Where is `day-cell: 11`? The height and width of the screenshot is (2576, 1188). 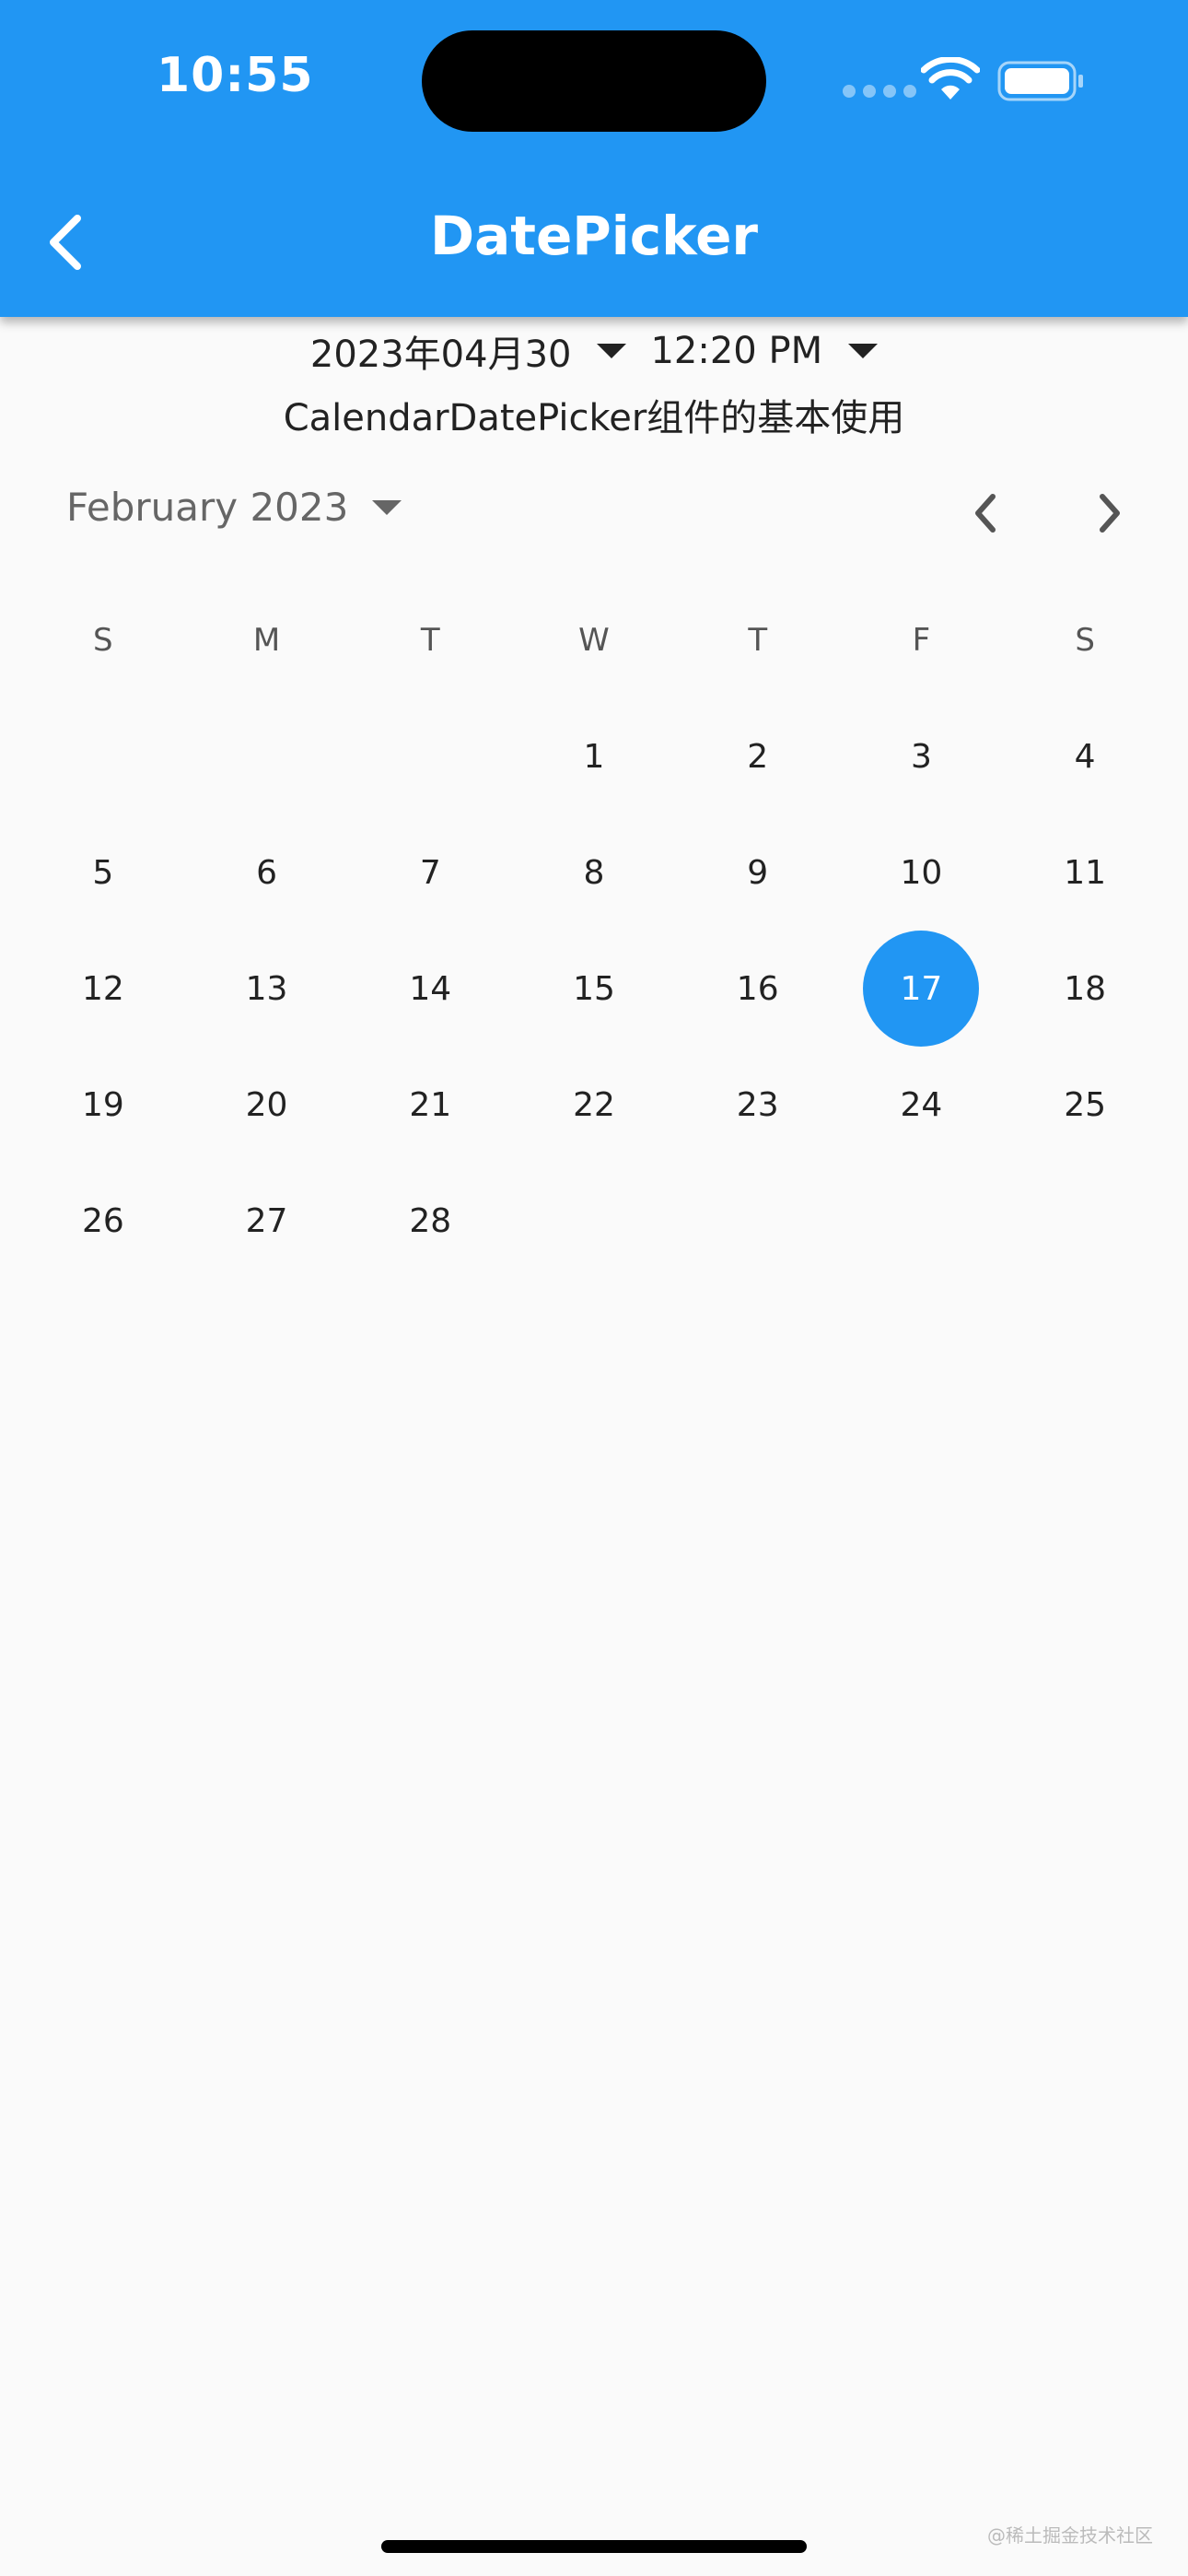 day-cell: 11 is located at coordinates (1085, 872).